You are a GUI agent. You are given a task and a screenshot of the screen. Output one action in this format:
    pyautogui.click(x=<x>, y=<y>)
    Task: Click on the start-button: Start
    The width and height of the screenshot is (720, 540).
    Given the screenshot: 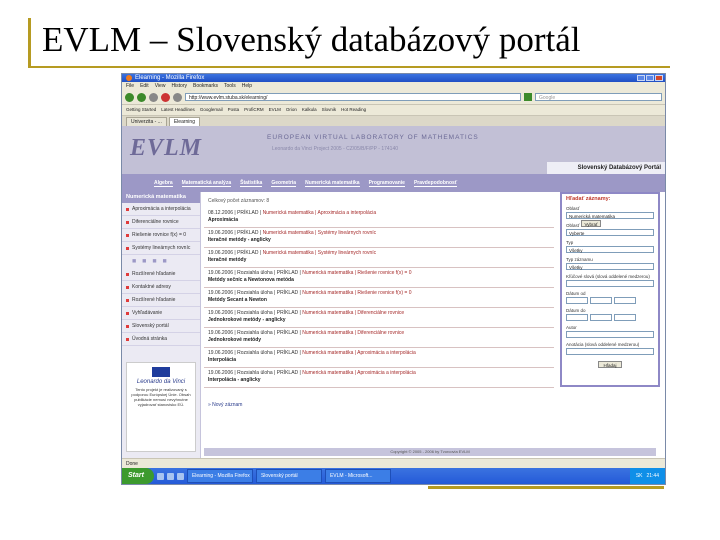 What is the action you would take?
    pyautogui.click(x=138, y=476)
    